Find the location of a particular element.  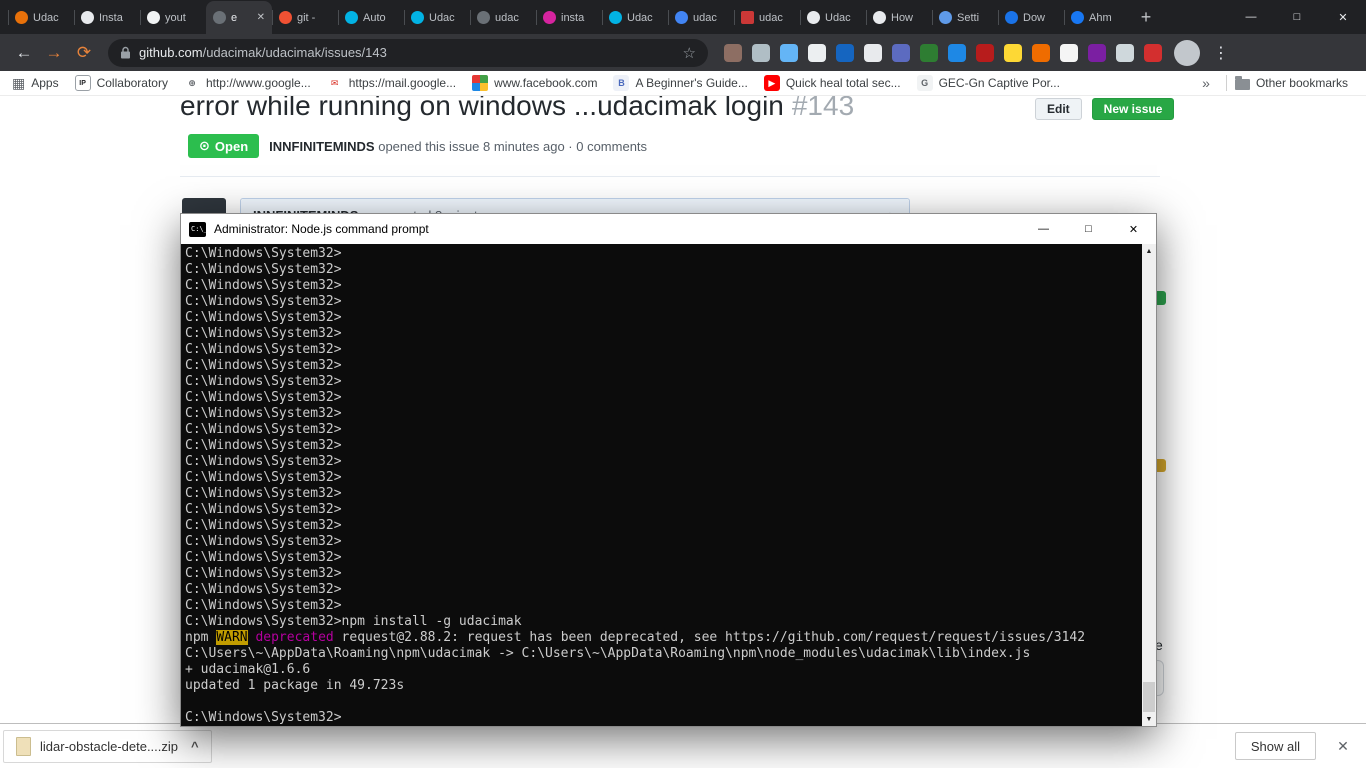

back-button: ← is located at coordinates (24, 53).